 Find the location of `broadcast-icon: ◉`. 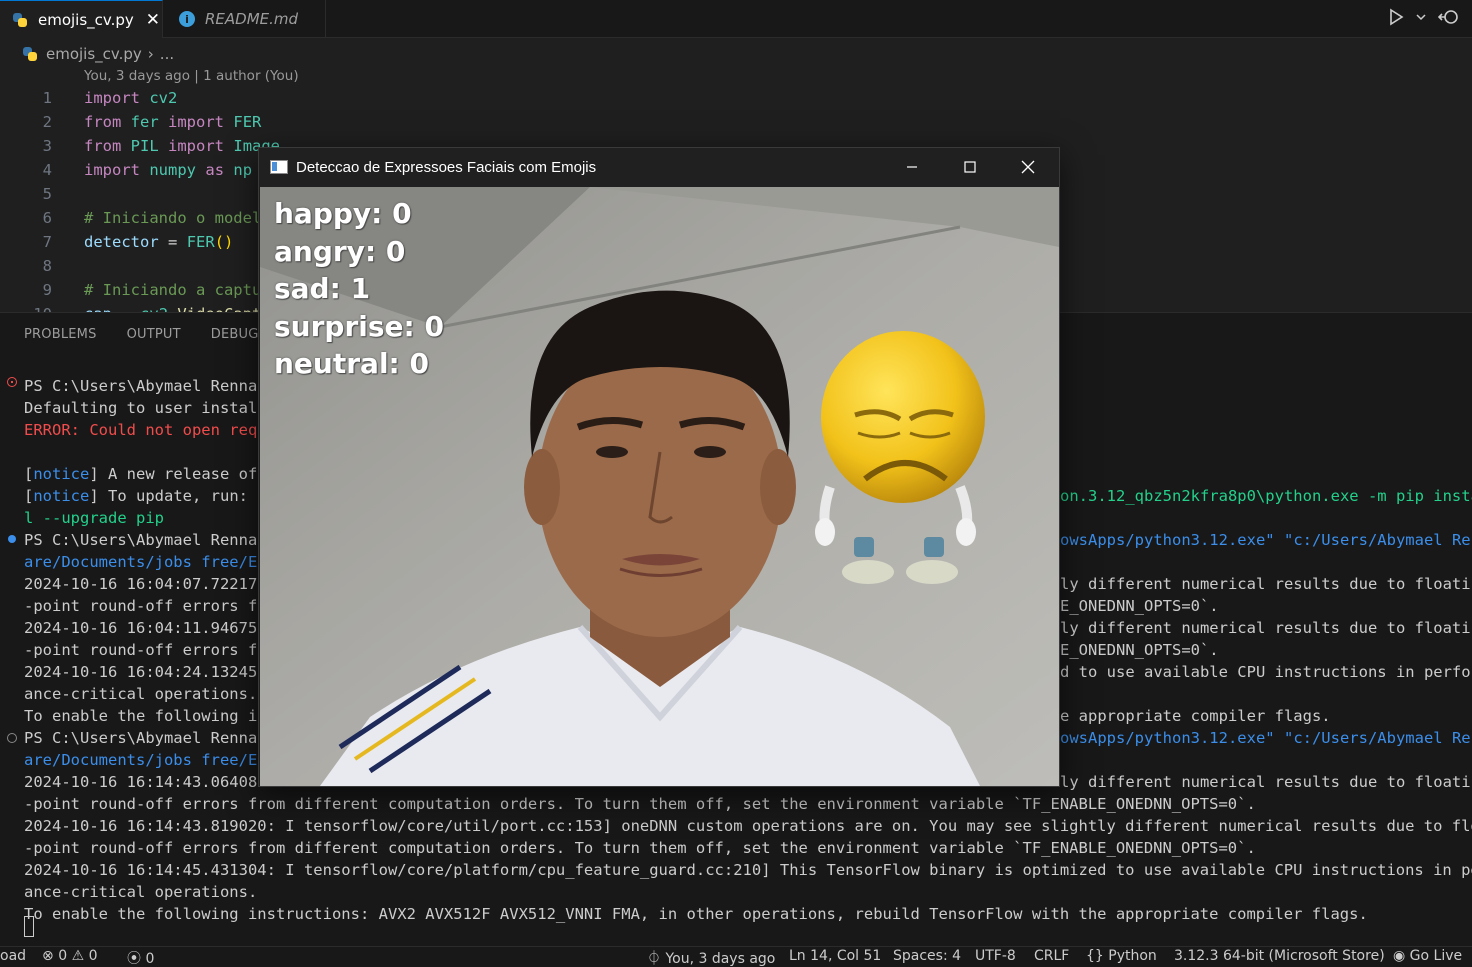

broadcast-icon: ◉ is located at coordinates (1399, 956).